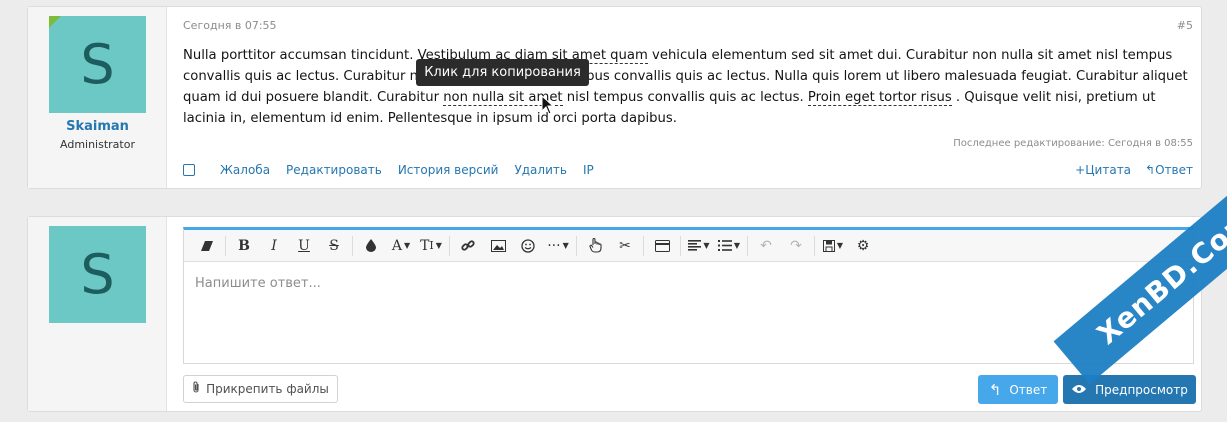  Describe the element at coordinates (245, 170) in the screenshot. I see `report-link: Жалоба` at that location.